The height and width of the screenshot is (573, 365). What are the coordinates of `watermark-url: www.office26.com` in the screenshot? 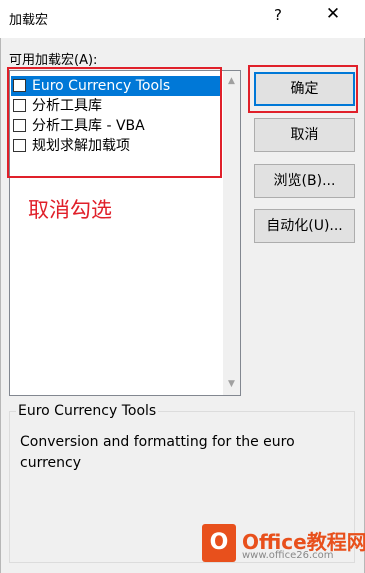 It's located at (288, 555).